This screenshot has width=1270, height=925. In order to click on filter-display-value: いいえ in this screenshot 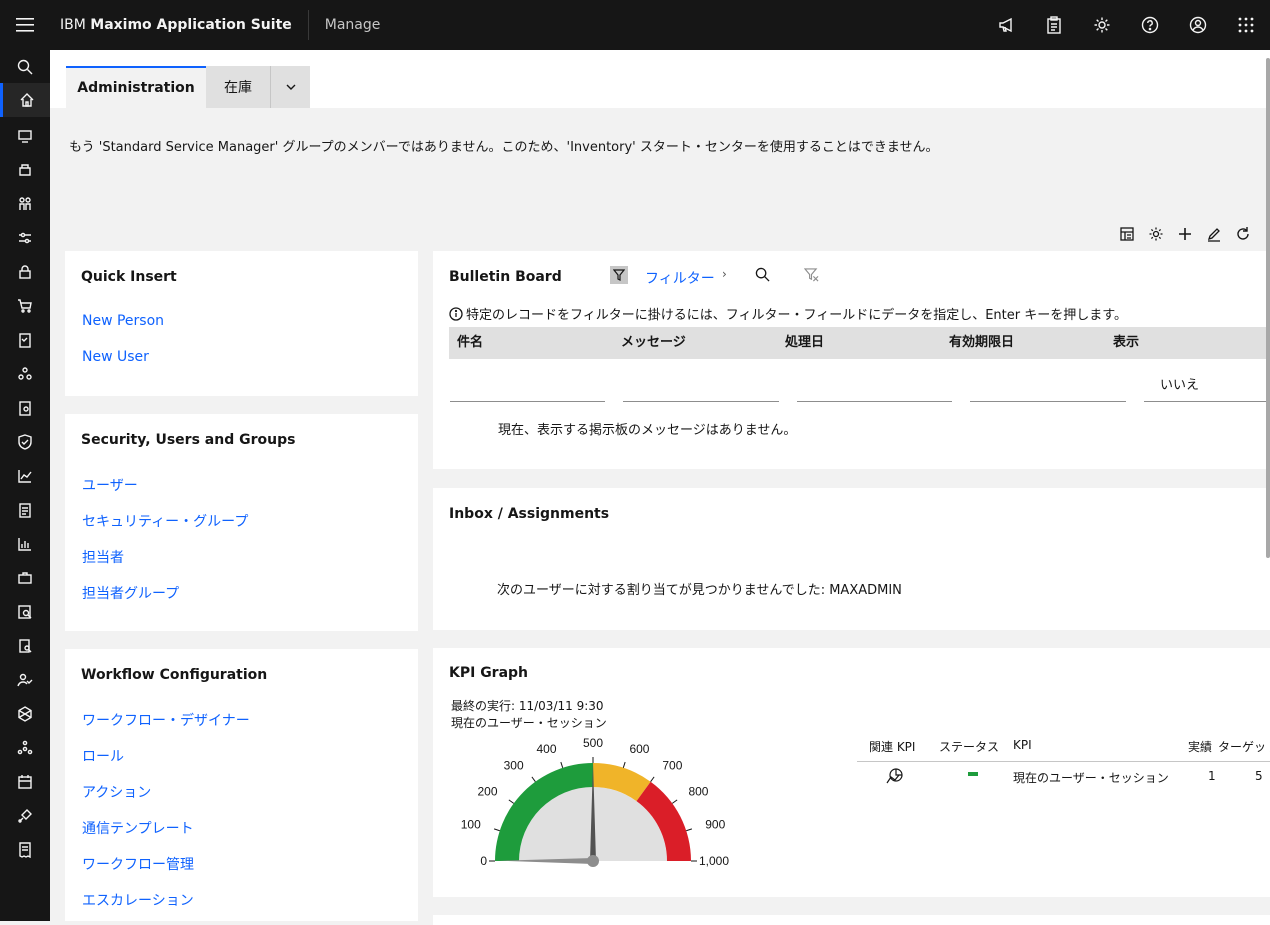, I will do `click(1179, 383)`.